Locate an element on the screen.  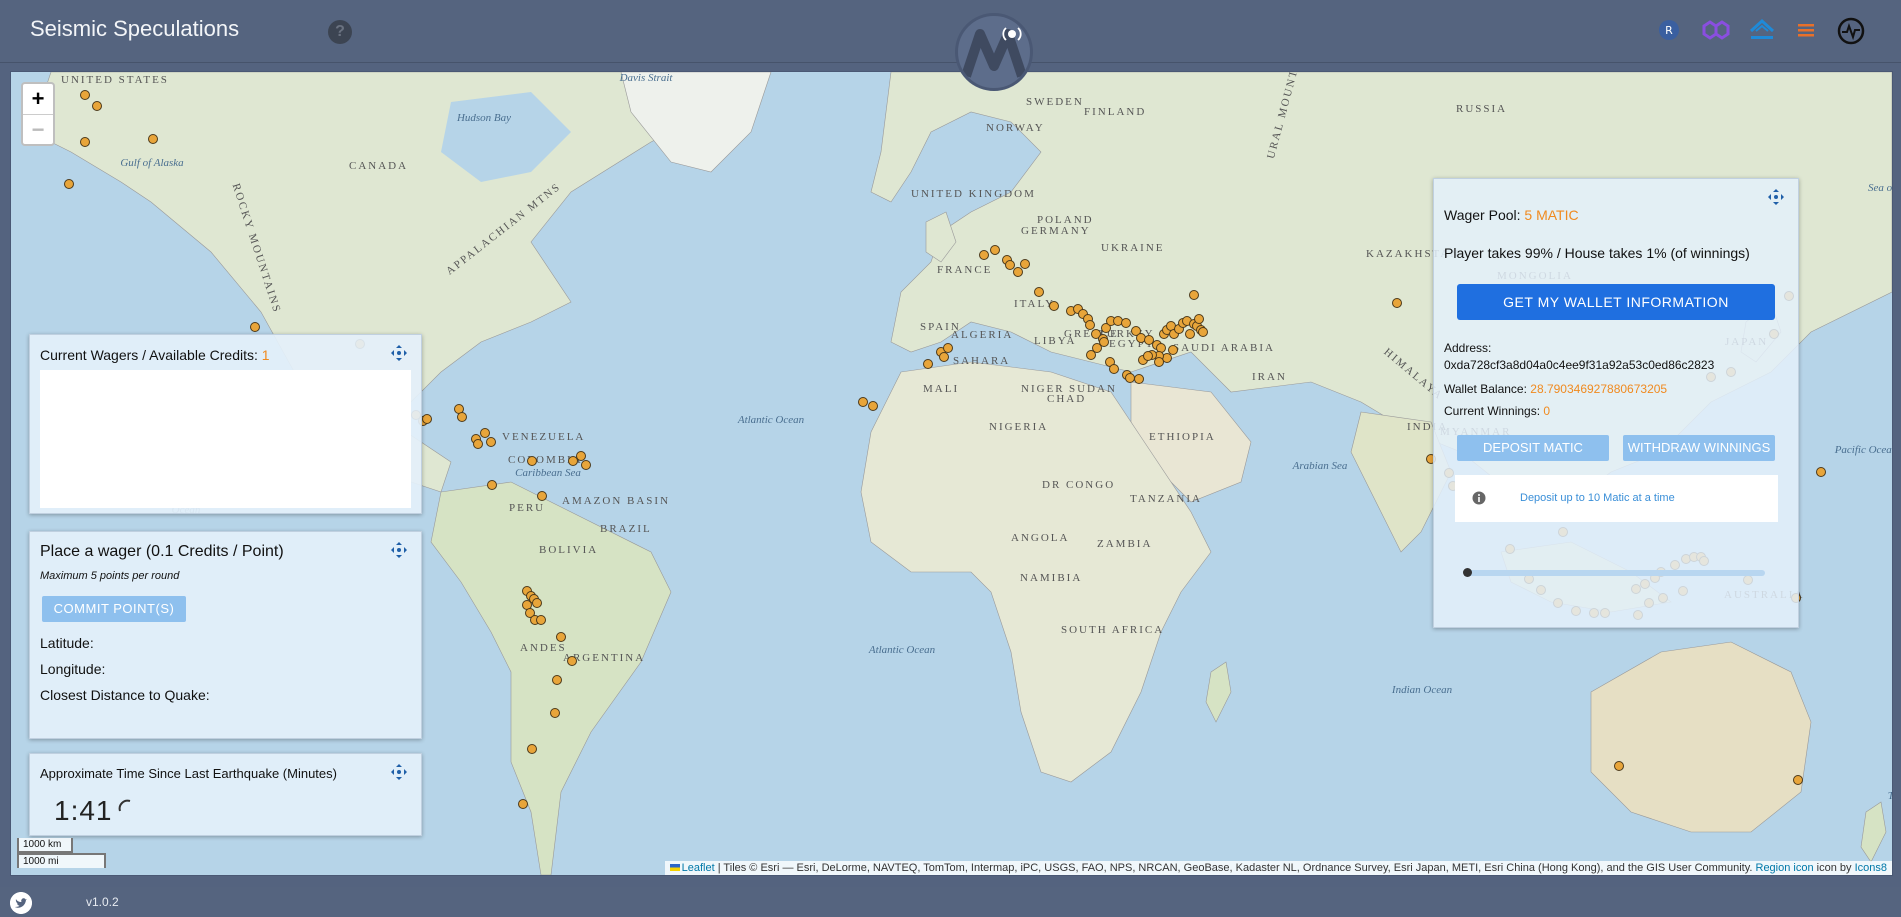
map-sea-label: Pacific Ocean is located at coordinates (1863, 450).